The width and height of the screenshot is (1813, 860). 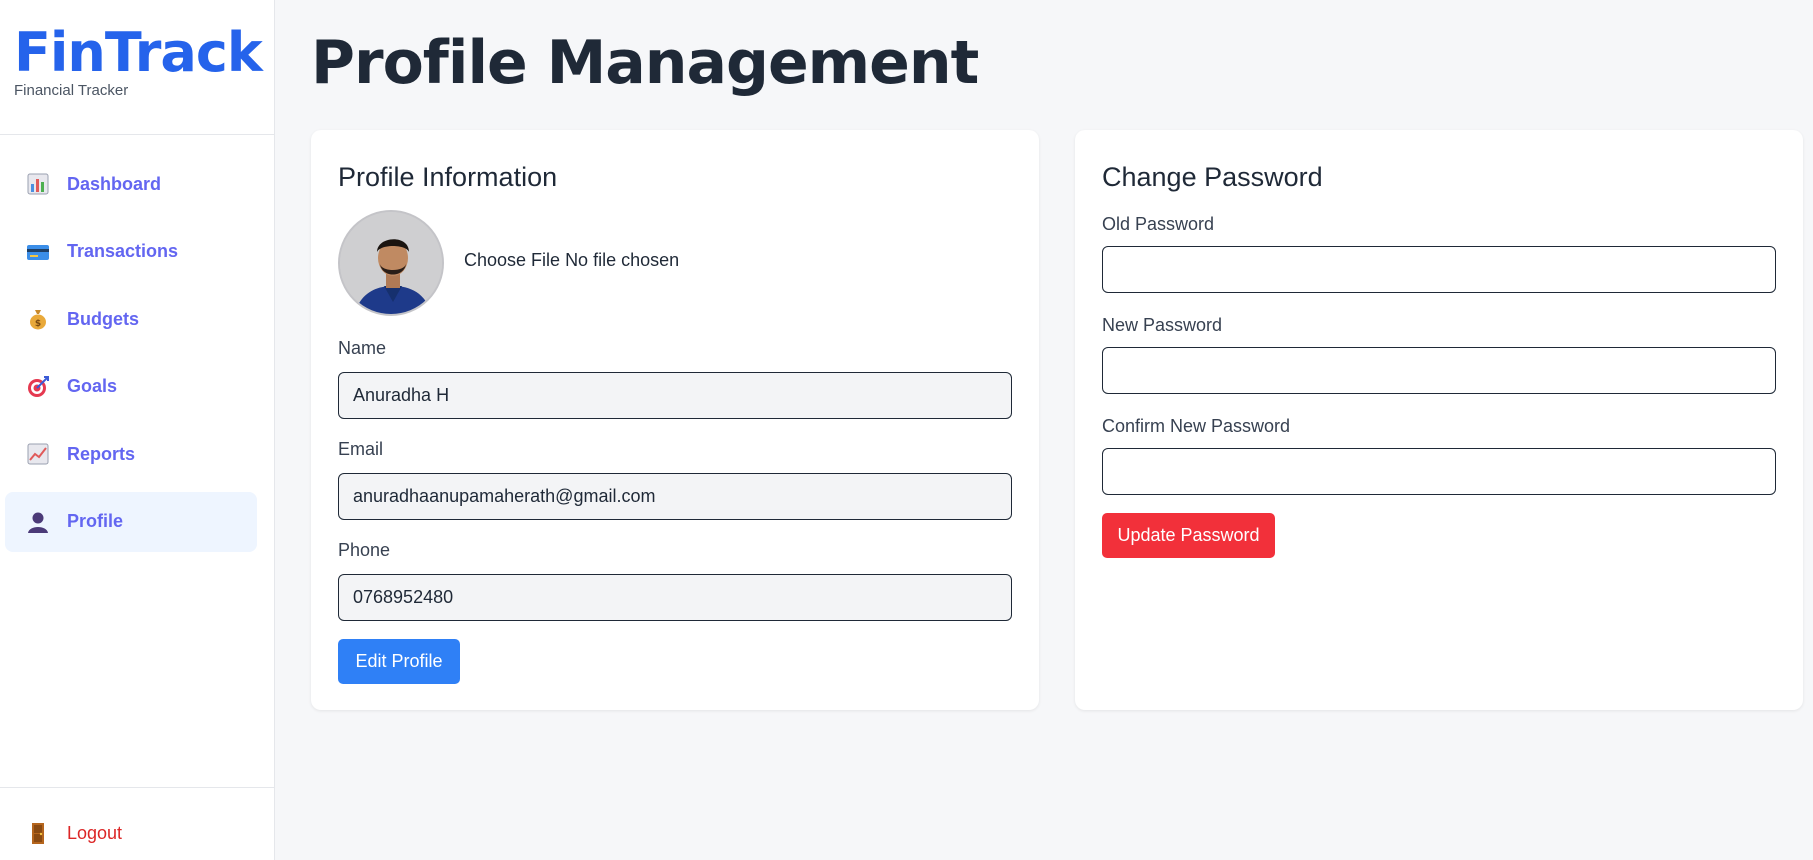 What do you see at coordinates (103, 318) in the screenshot?
I see `sidebar-item-label: Budgets` at bounding box center [103, 318].